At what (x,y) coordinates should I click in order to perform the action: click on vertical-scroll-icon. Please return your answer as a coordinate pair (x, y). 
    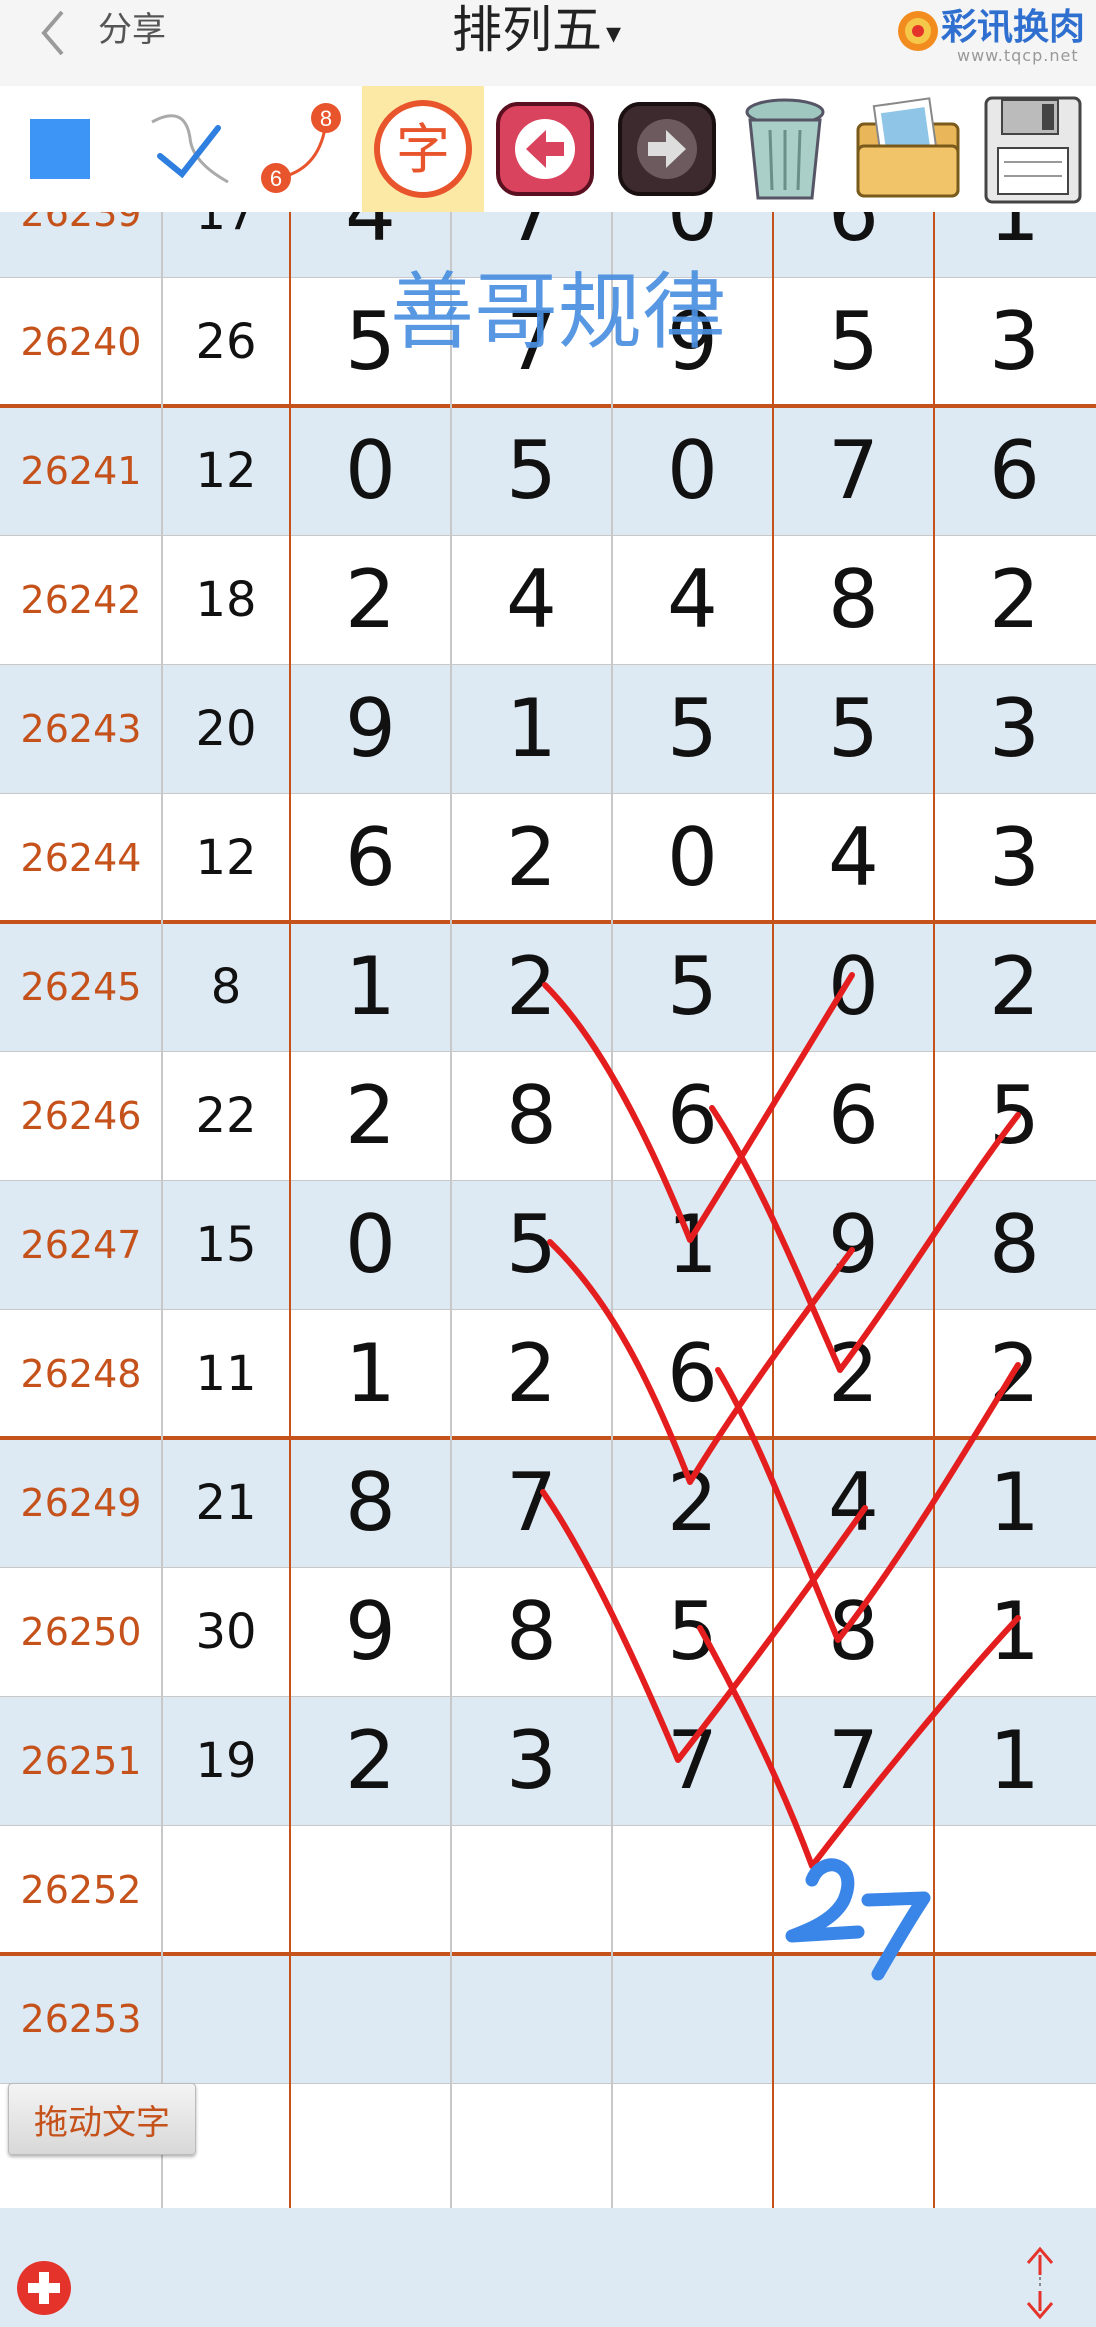
    Looking at the image, I should click on (1040, 2283).